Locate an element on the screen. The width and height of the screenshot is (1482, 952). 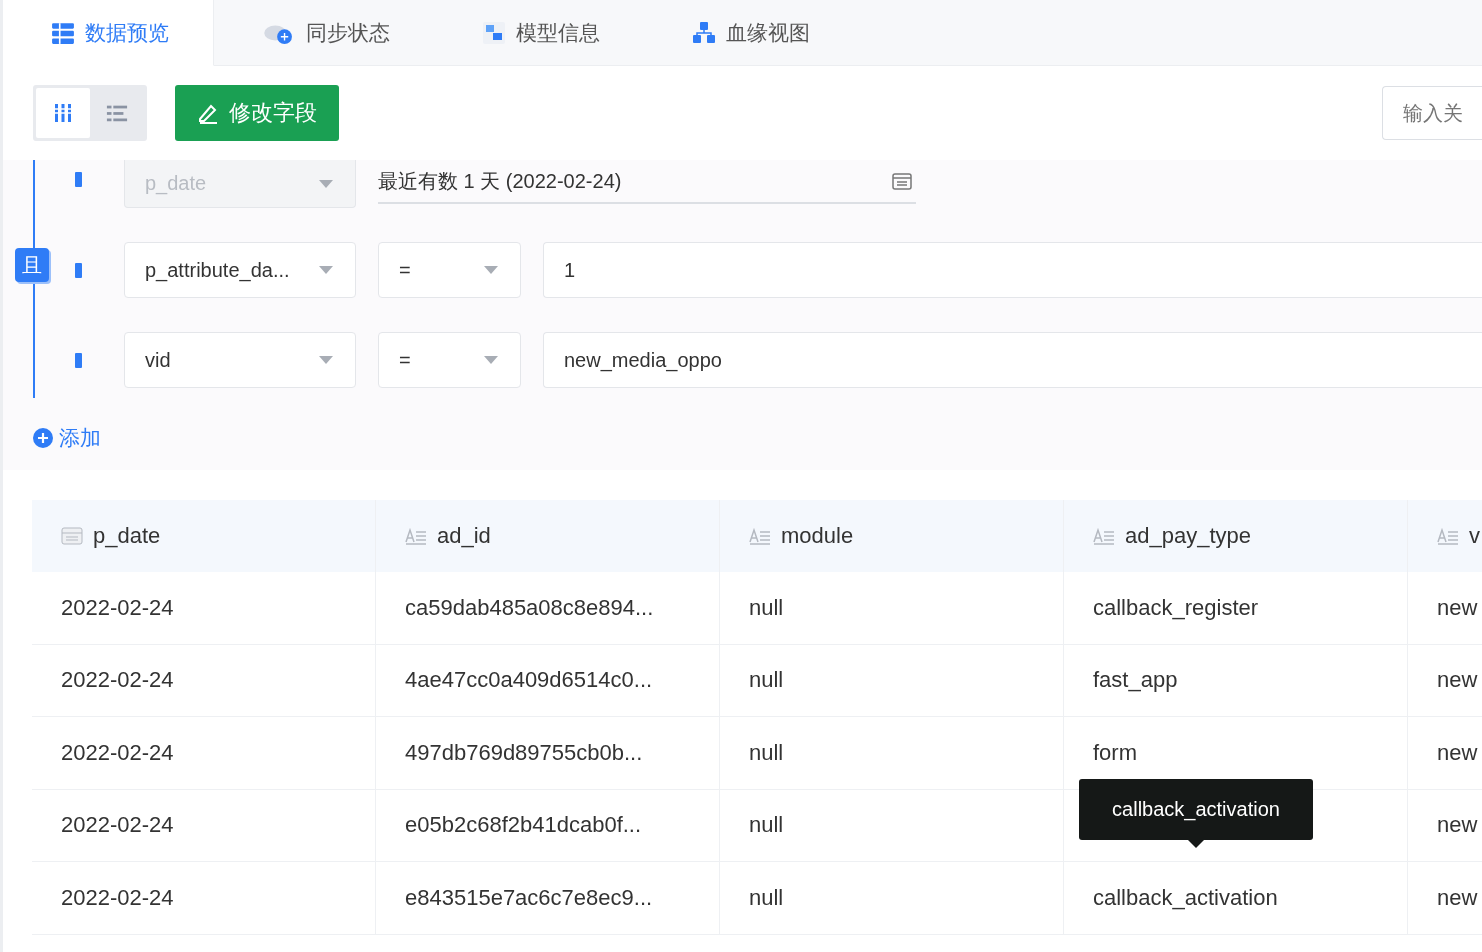
tooltip-pointer-icon is located at coordinates (1196, 843).